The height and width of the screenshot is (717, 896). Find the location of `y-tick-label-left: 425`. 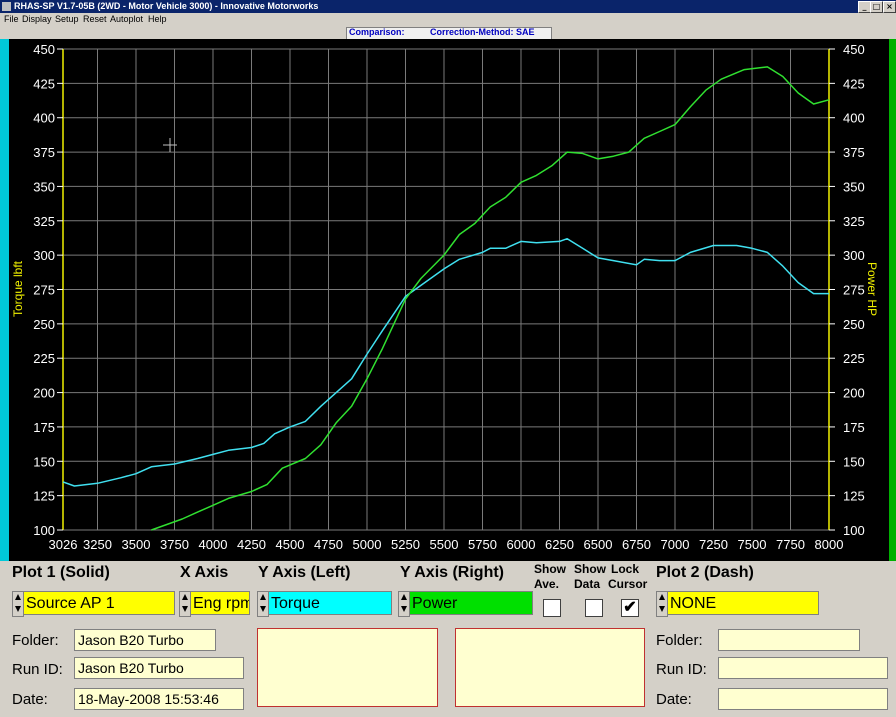

y-tick-label-left: 425 is located at coordinates (44, 83).